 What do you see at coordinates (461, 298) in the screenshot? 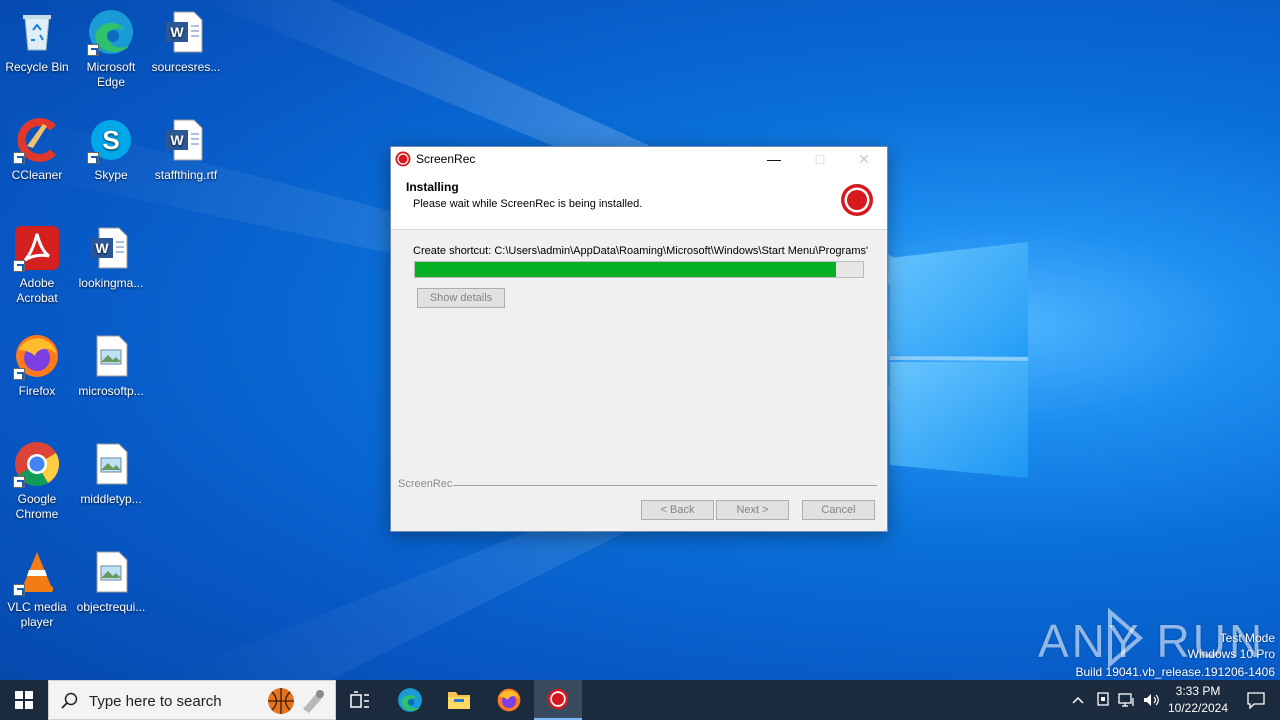
I see `show-details-button: Show details` at bounding box center [461, 298].